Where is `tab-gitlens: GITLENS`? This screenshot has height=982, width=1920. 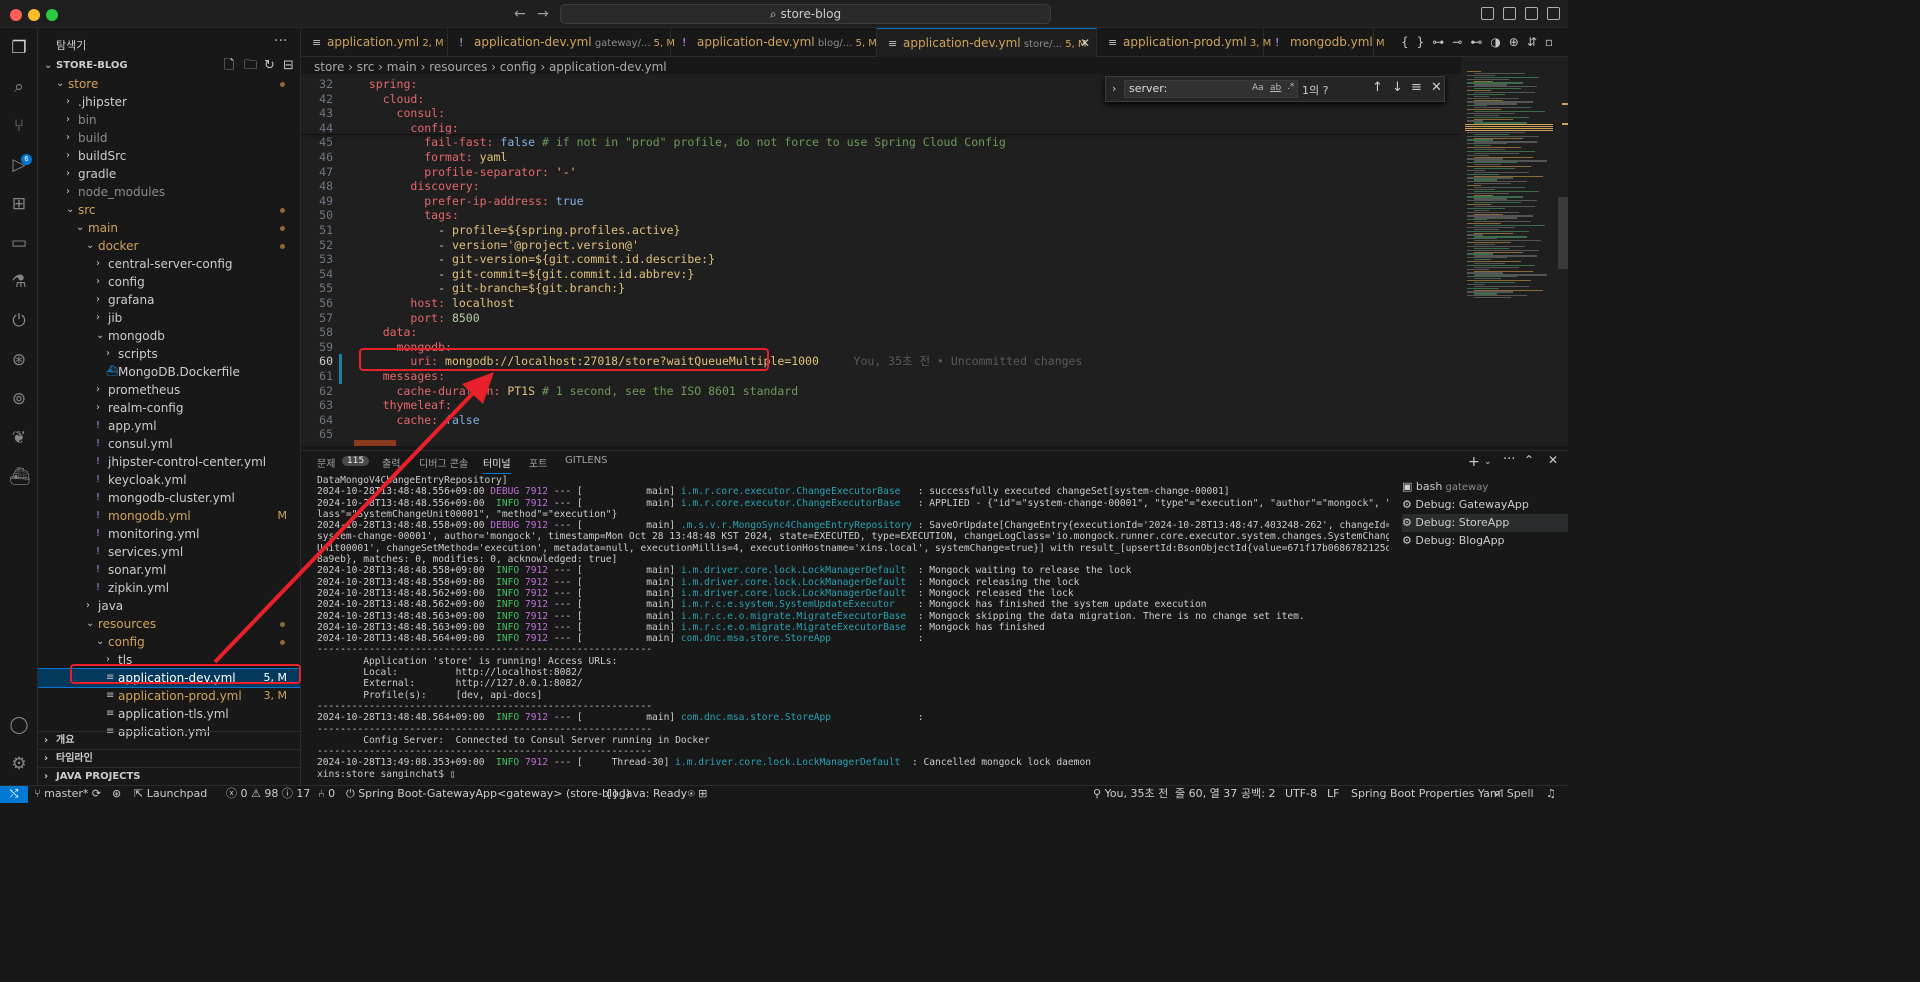 tab-gitlens: GITLENS is located at coordinates (586, 460).